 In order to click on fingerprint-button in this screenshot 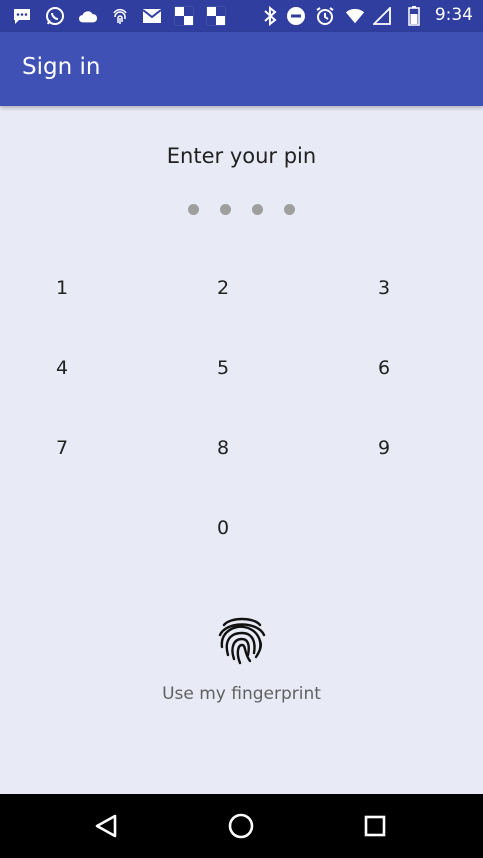, I will do `click(242, 641)`.